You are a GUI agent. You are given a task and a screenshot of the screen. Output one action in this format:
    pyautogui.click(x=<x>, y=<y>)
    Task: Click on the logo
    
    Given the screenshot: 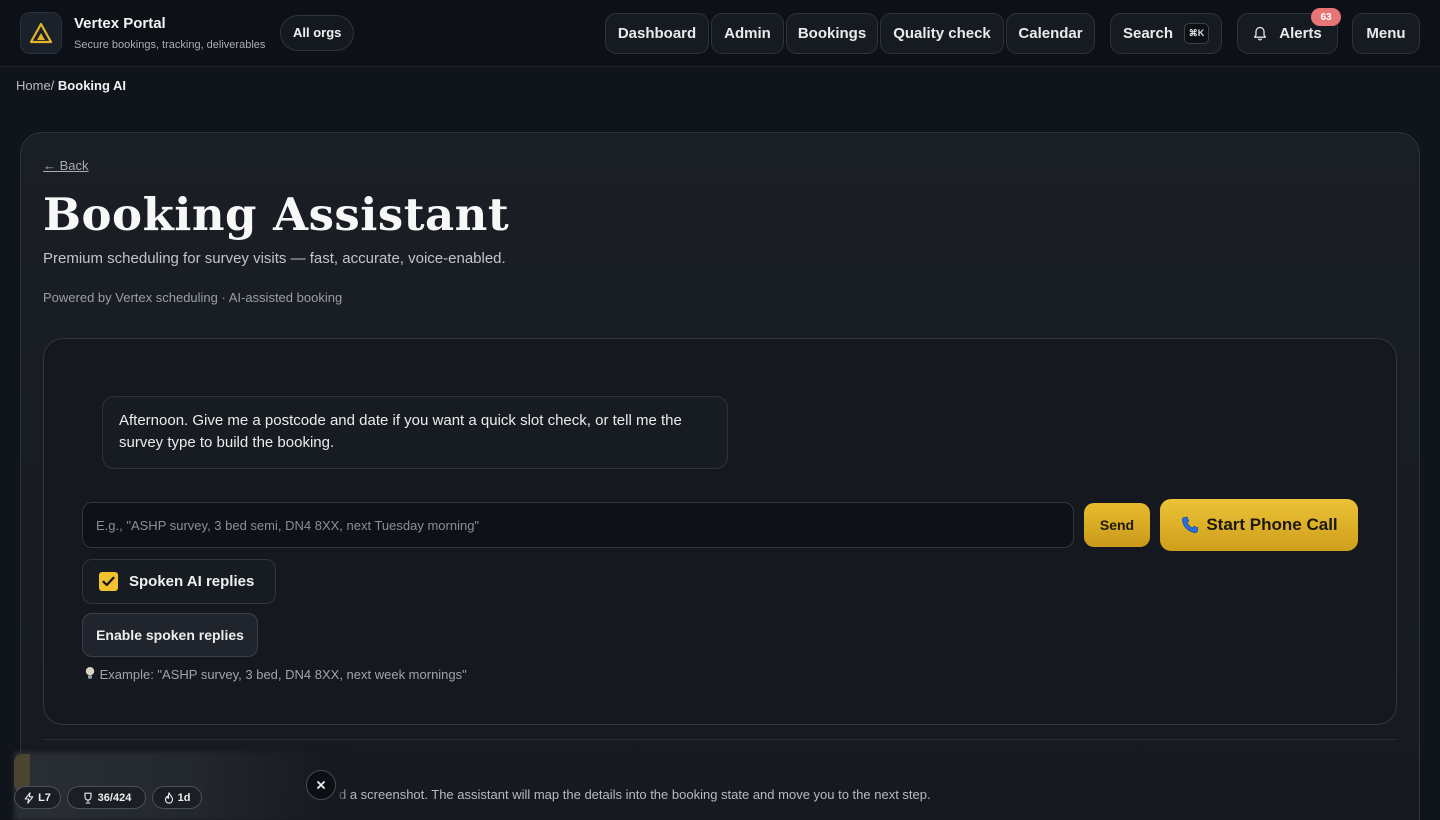 What is the action you would take?
    pyautogui.click(x=41, y=33)
    